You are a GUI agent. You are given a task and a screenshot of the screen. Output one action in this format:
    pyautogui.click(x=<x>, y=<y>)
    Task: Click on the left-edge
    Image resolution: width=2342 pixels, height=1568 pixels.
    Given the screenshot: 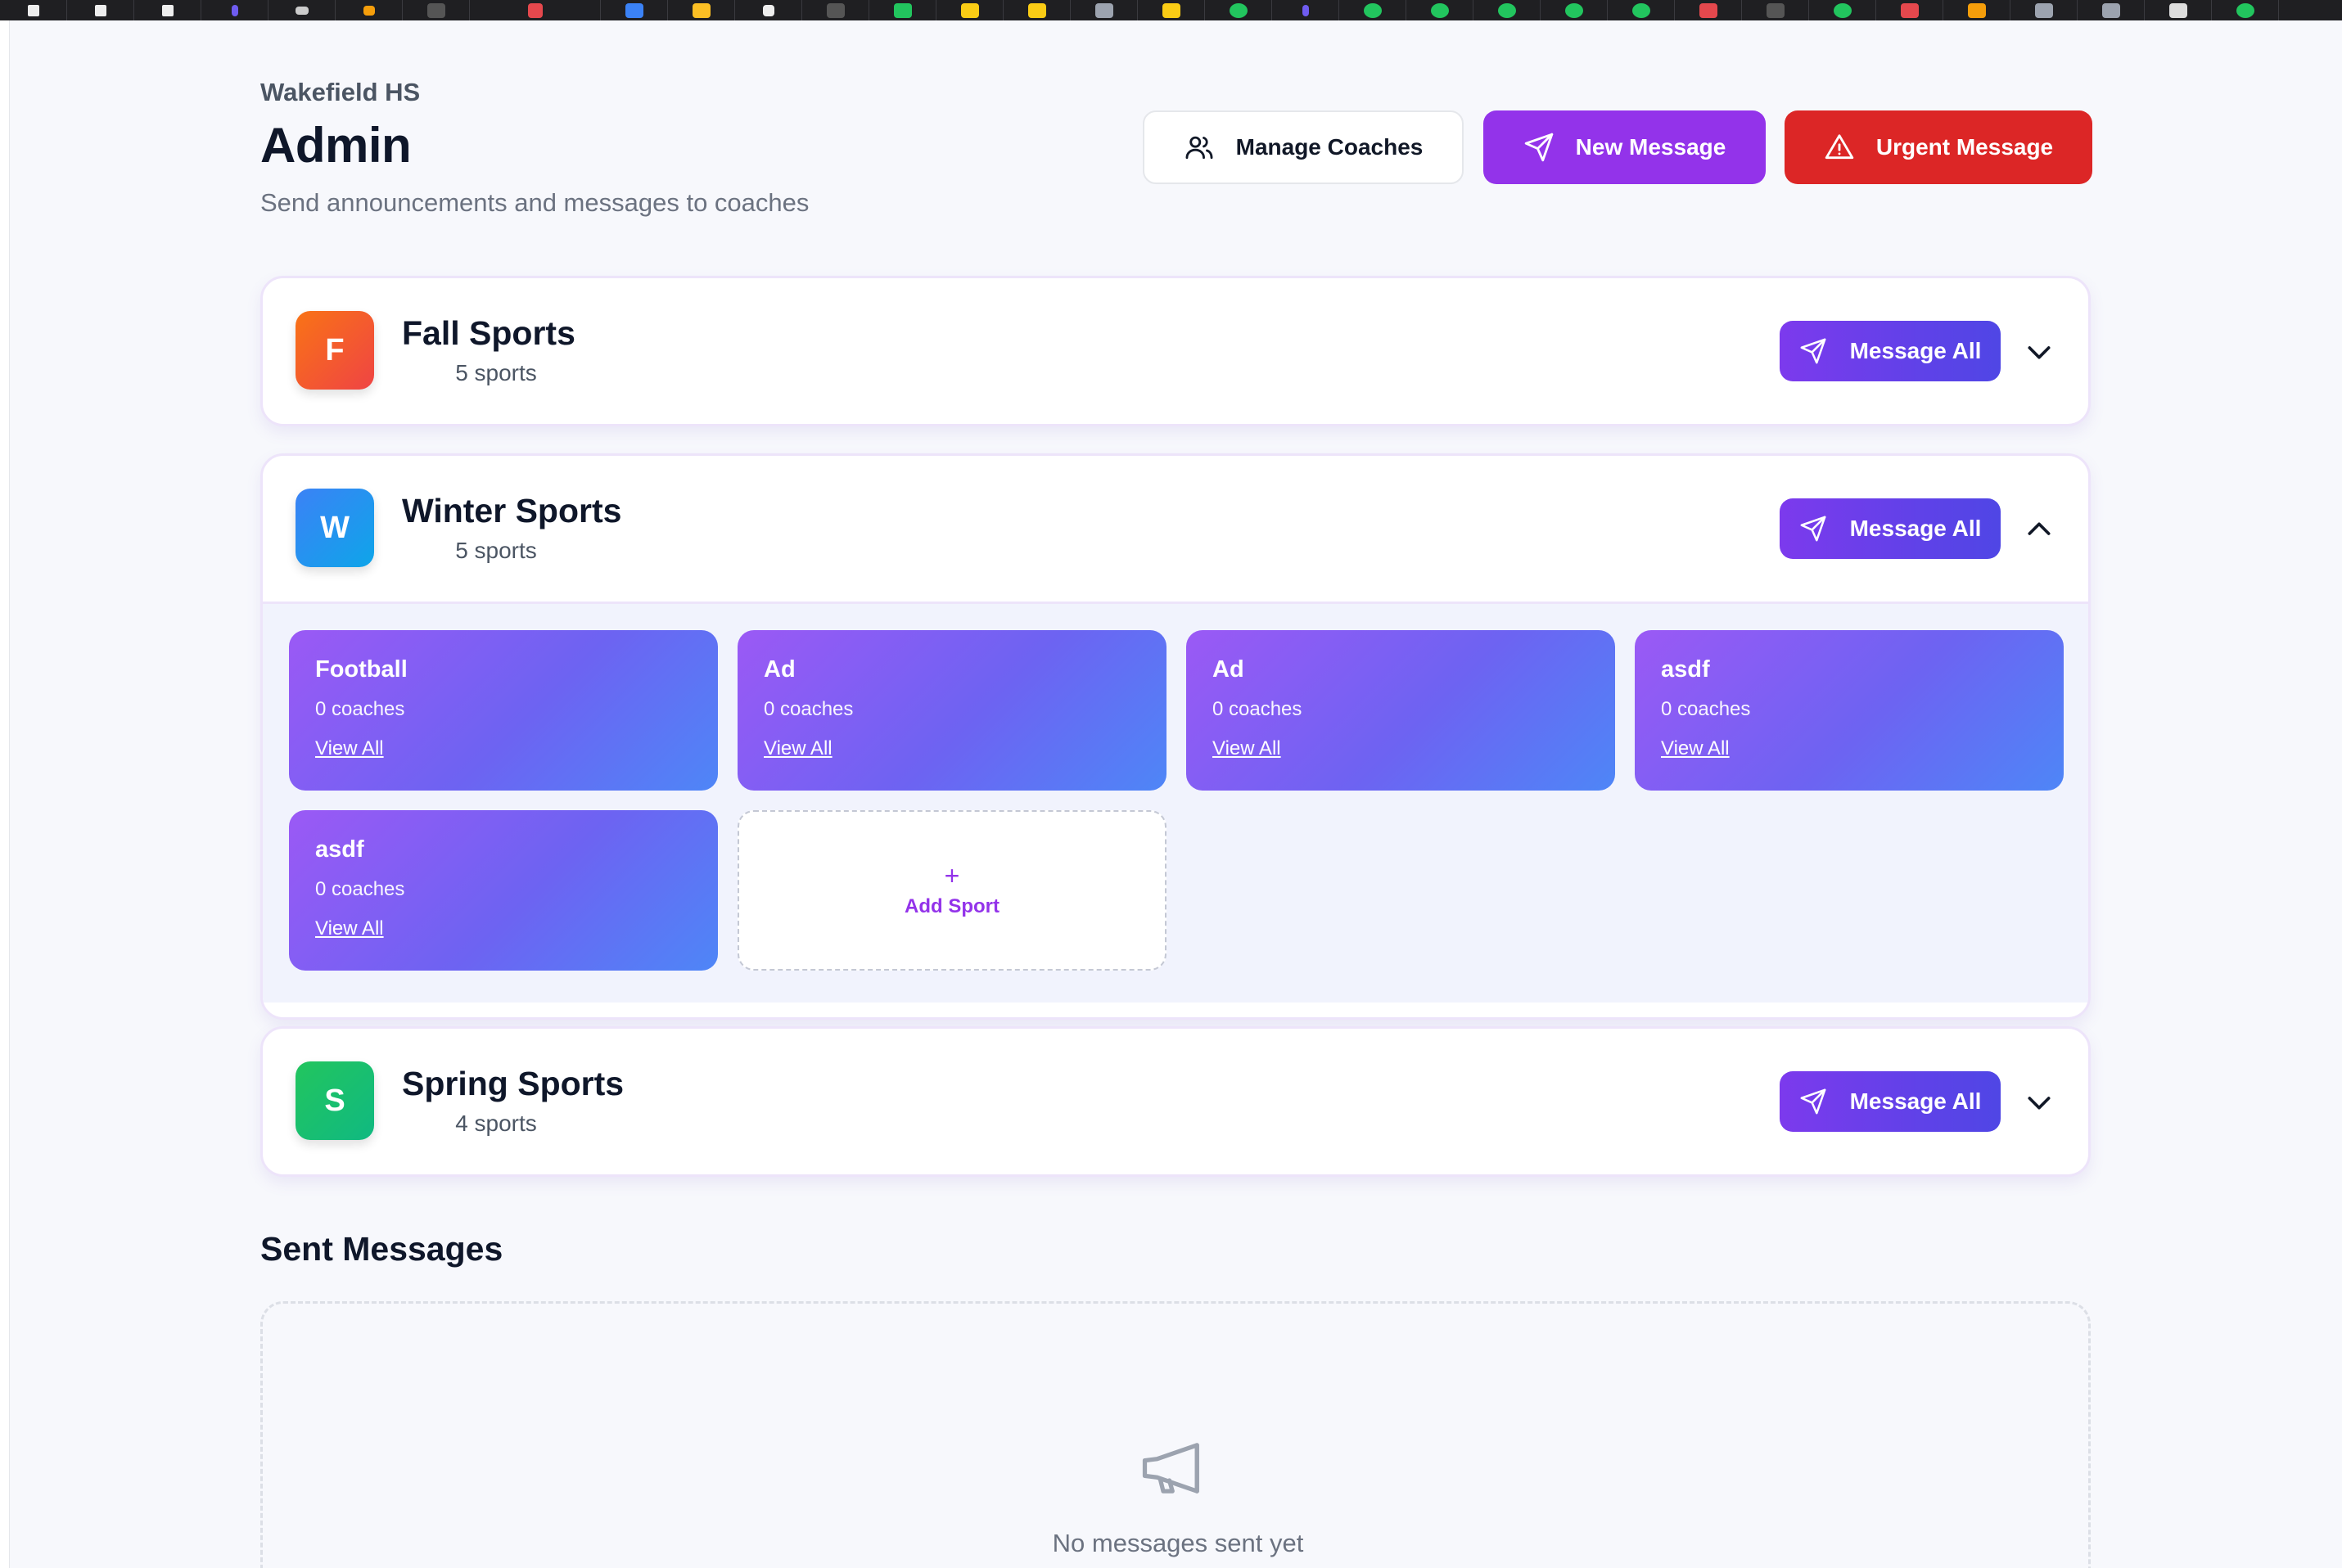 What is the action you would take?
    pyautogui.click(x=5, y=794)
    